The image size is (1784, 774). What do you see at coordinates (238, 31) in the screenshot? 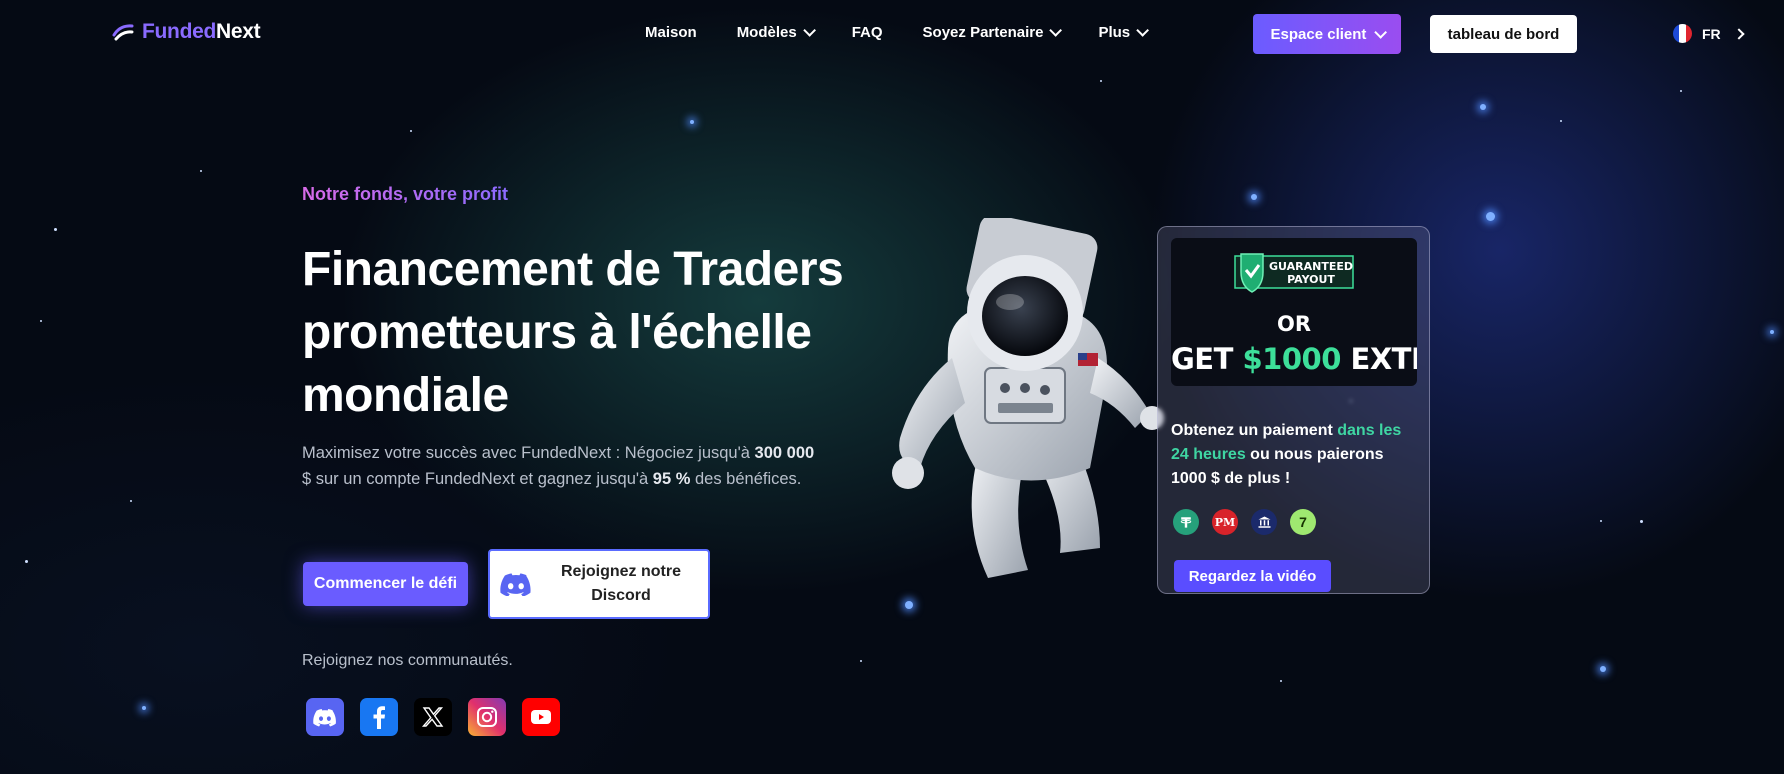
I see `logo-text-next: Next` at bounding box center [238, 31].